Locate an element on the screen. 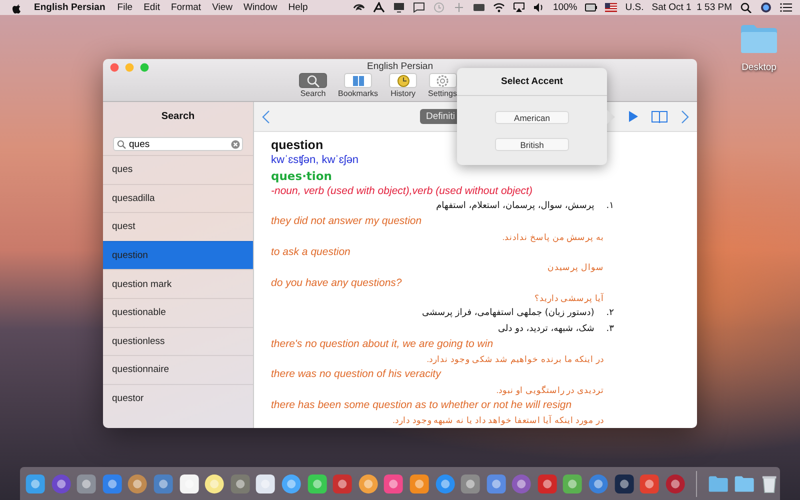 This screenshot has height=500, width=800. toolbar-button: Bookmarks is located at coordinates (358, 85).